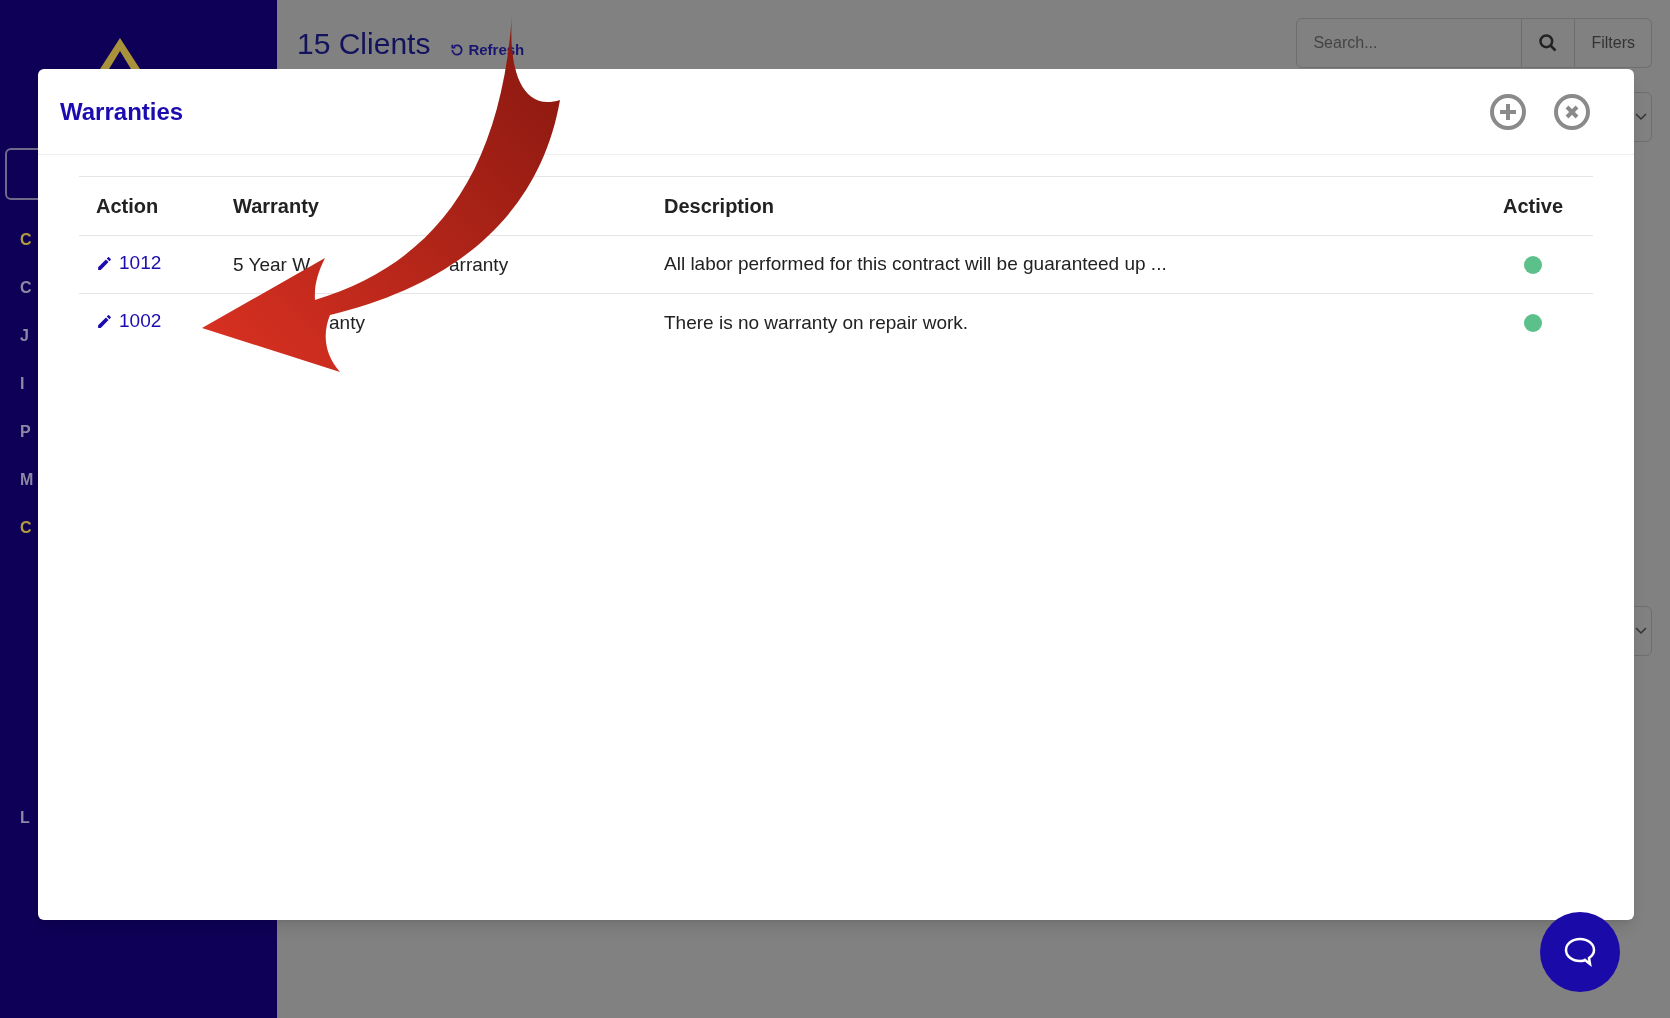  I want to click on refresh-icon, so click(457, 50).